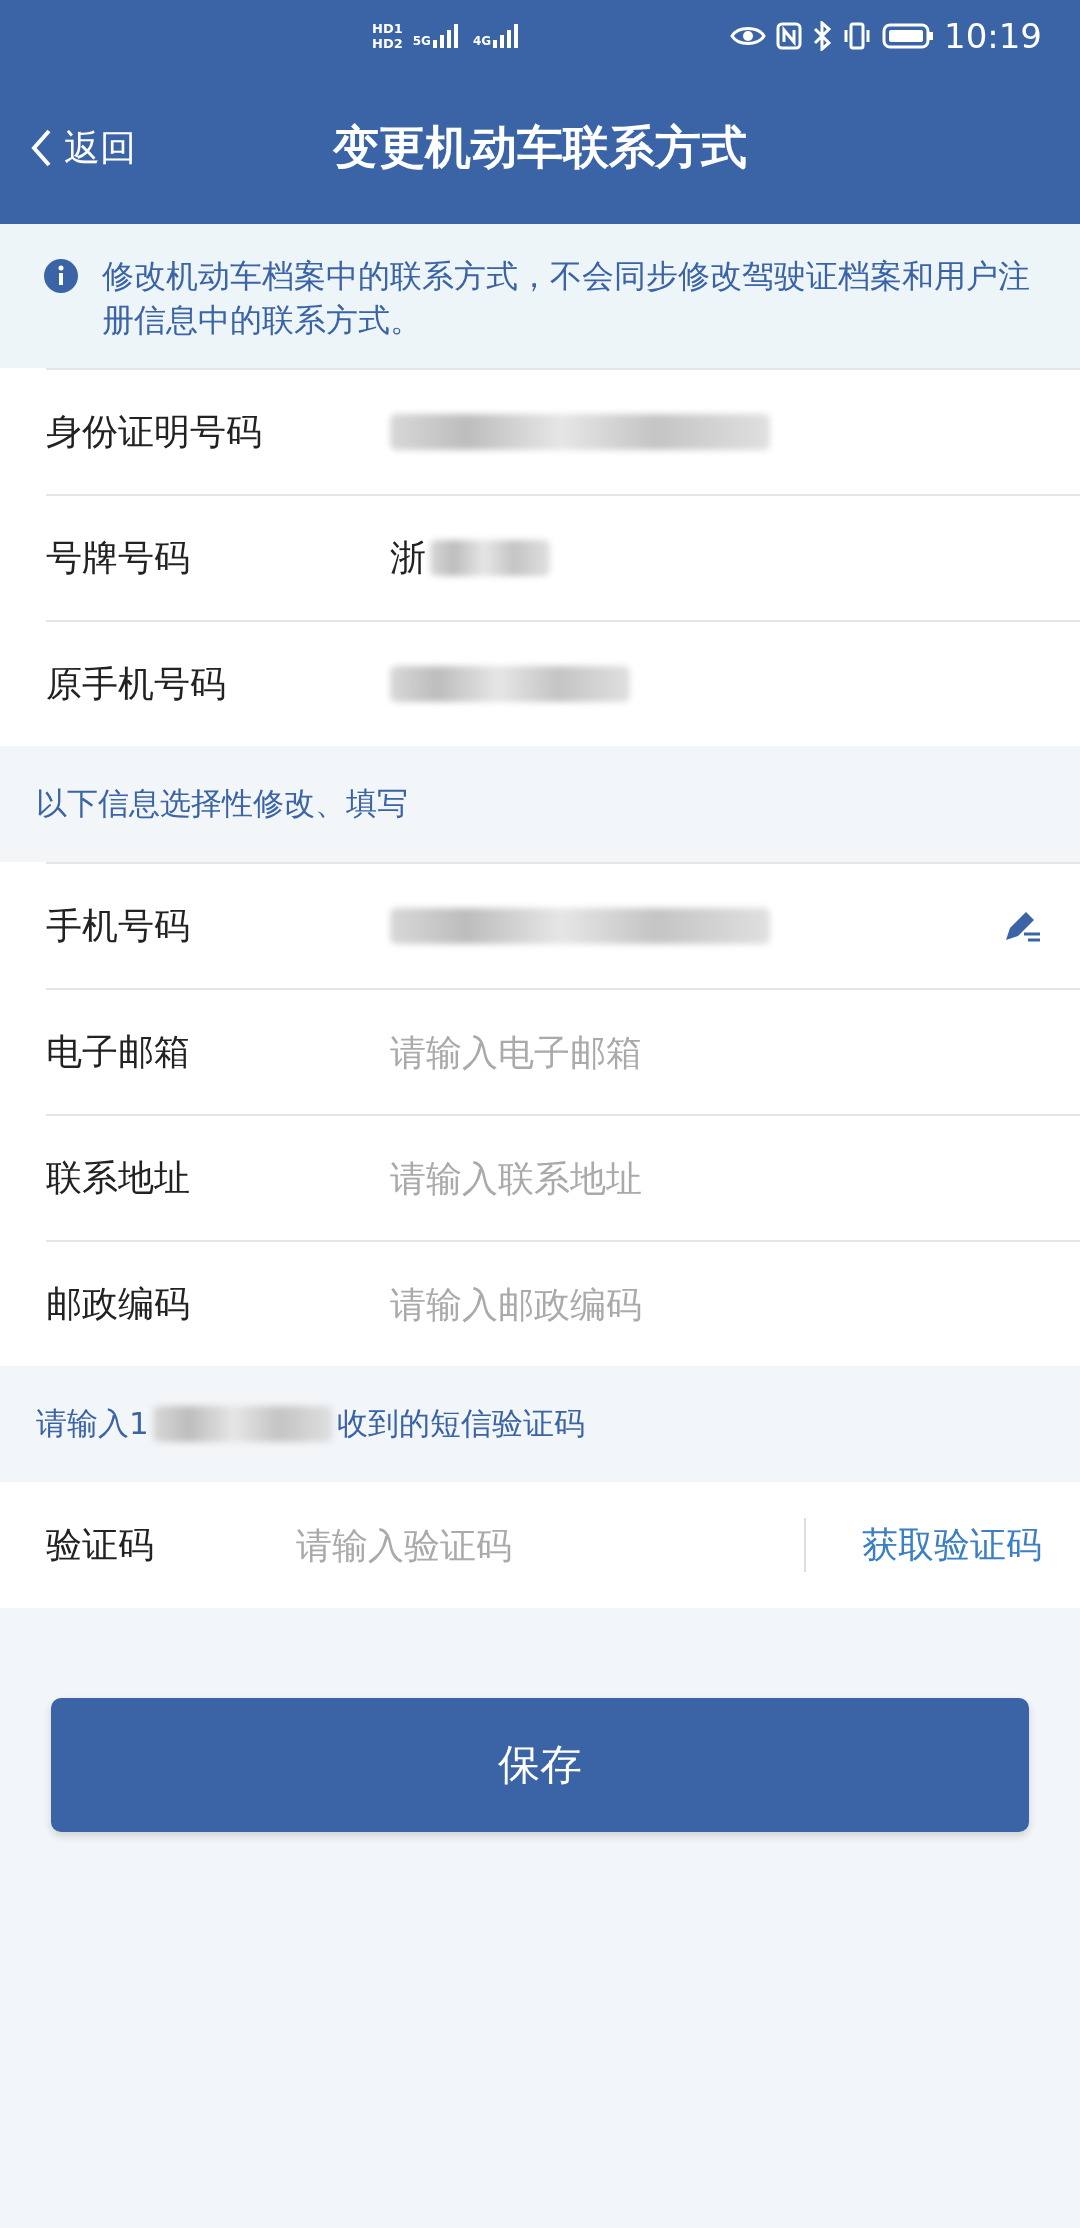 This screenshot has height=2228, width=1080. What do you see at coordinates (83, 148) in the screenshot?
I see `back-button: 返回` at bounding box center [83, 148].